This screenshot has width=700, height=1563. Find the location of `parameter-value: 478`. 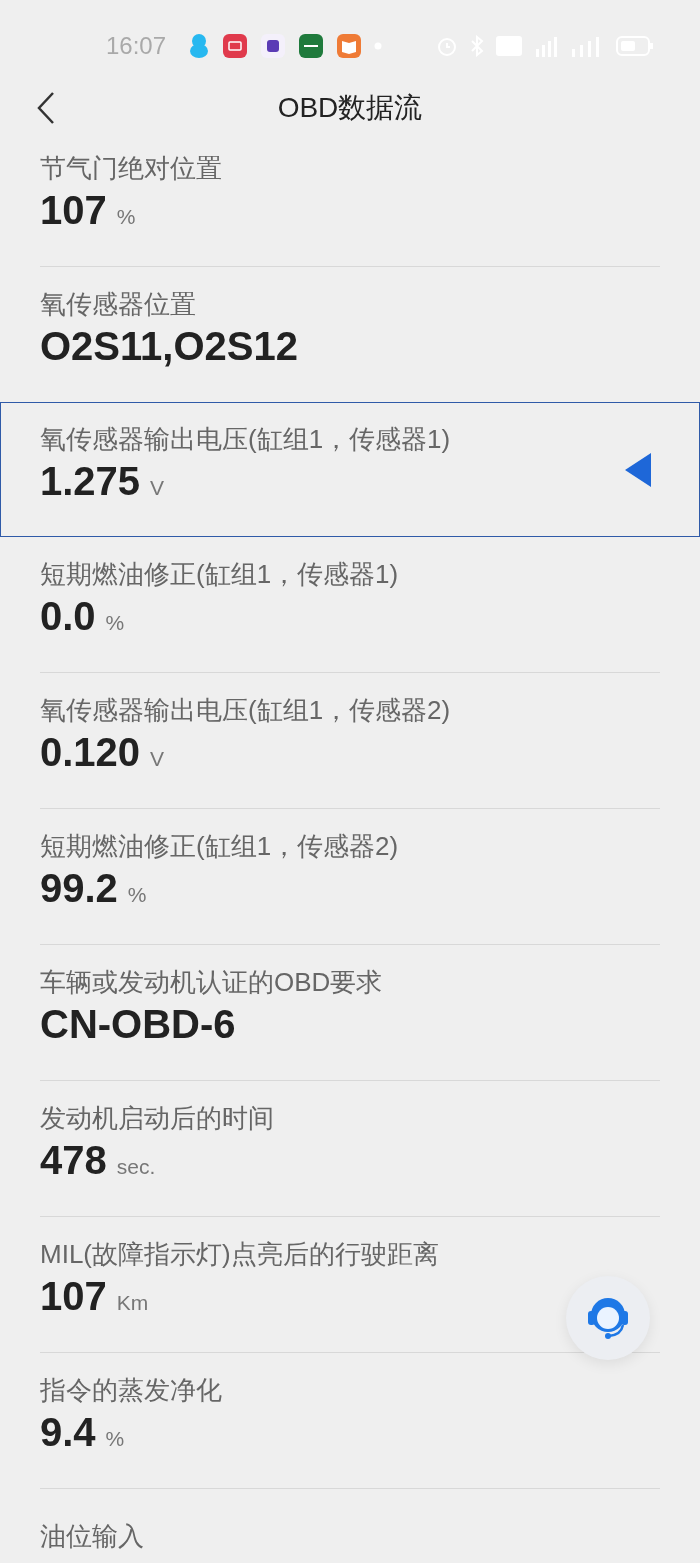

parameter-value: 478 is located at coordinates (73, 1160).